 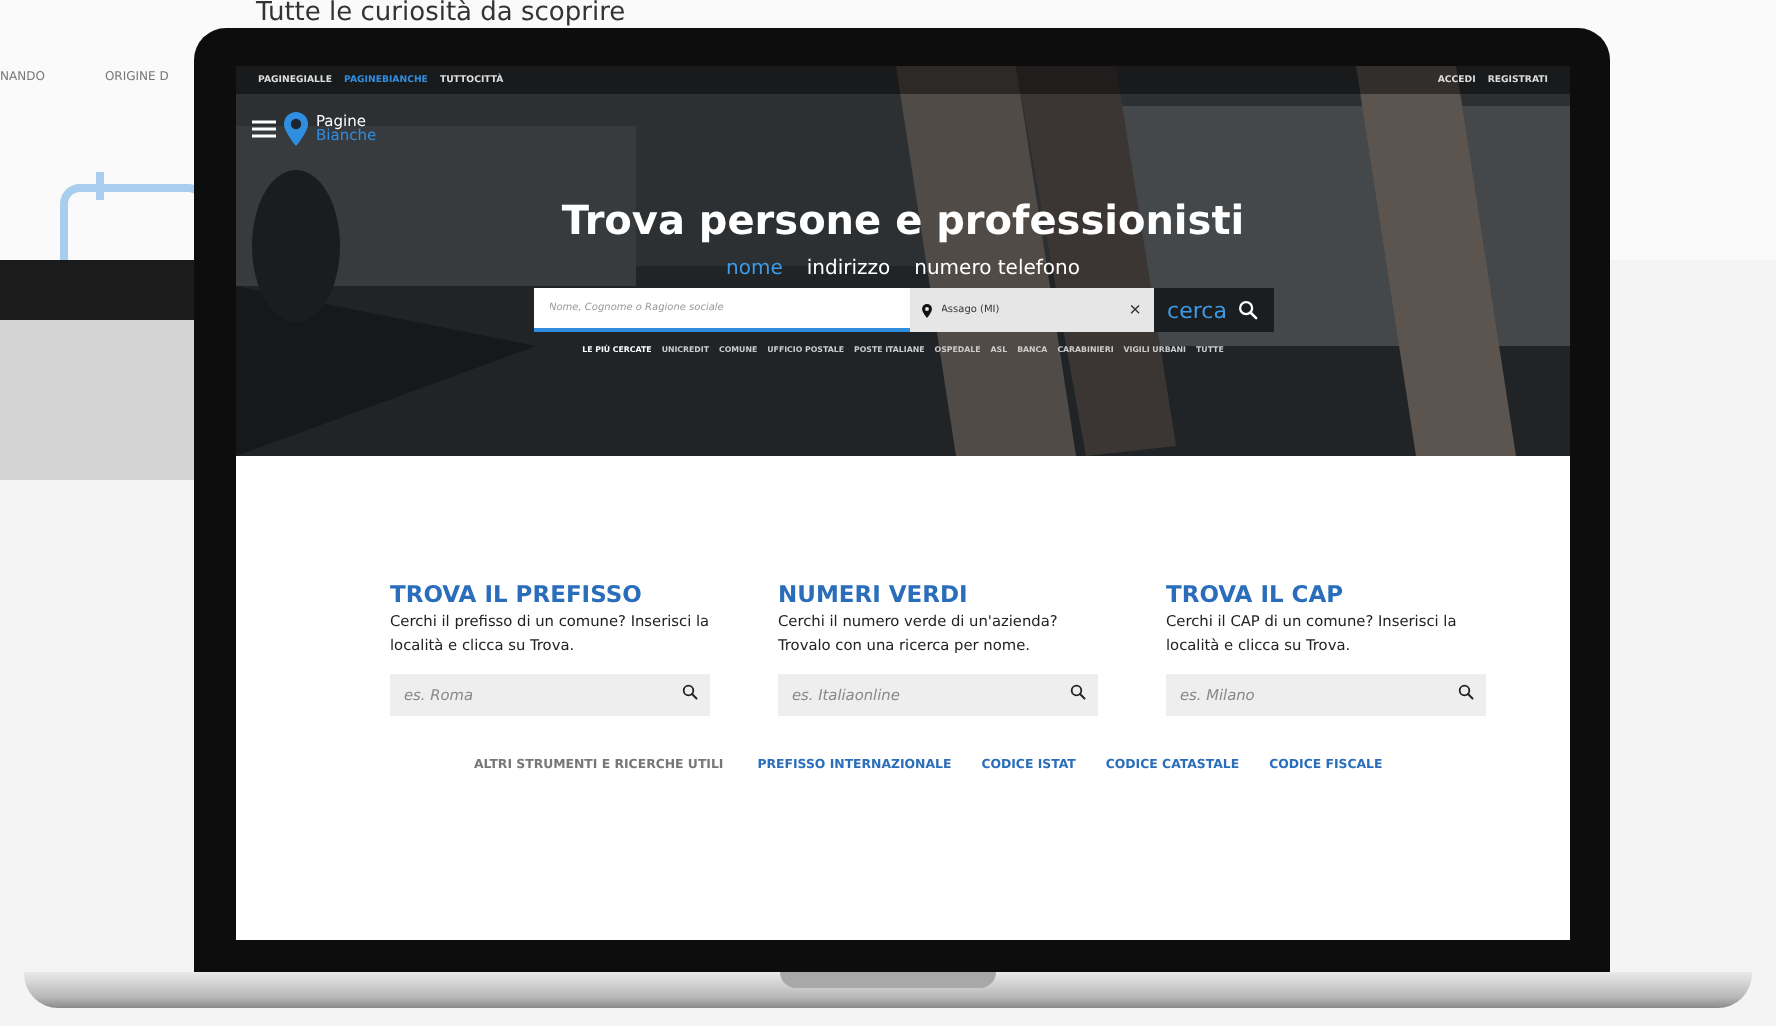 I want to click on search-mode-tab: indirizzo, so click(x=848, y=269).